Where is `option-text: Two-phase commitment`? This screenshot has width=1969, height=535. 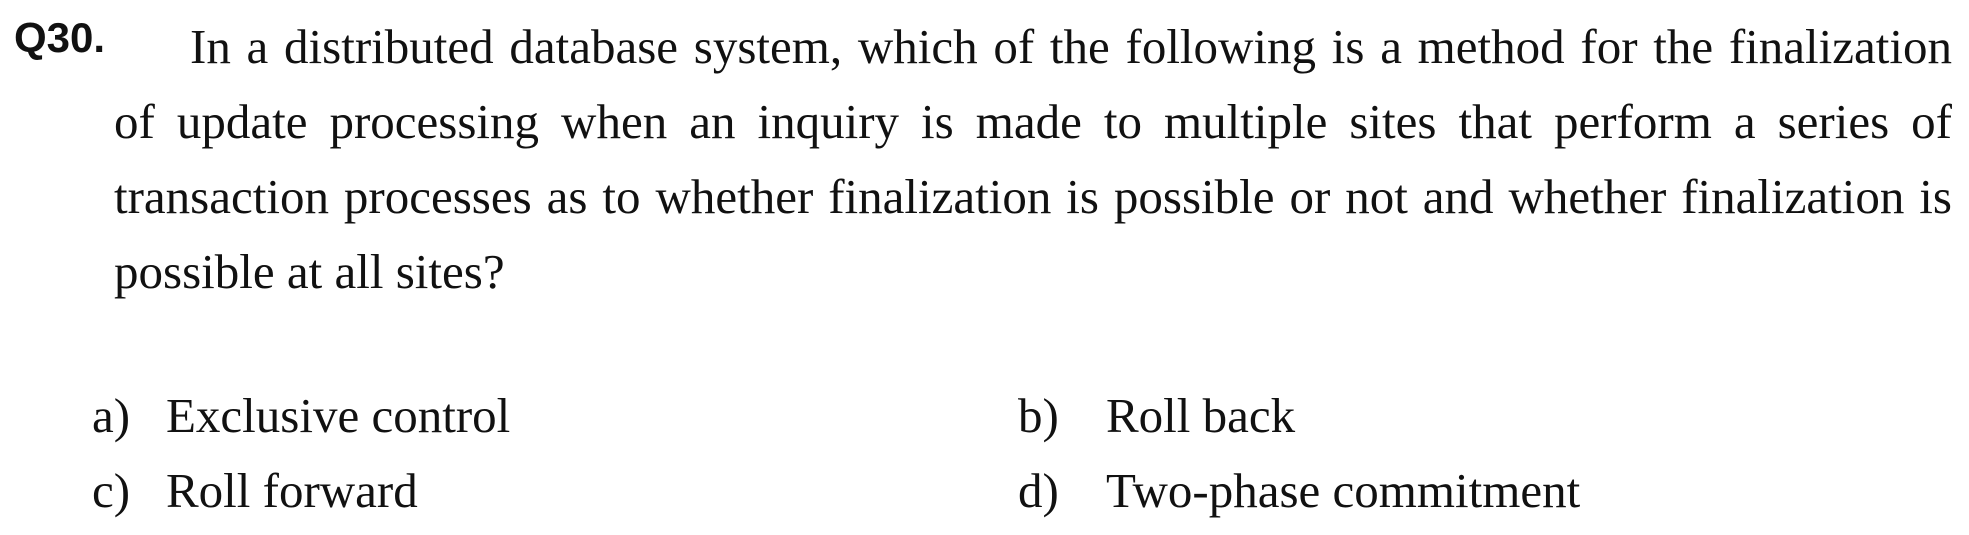 option-text: Two-phase commitment is located at coordinates (1343, 490).